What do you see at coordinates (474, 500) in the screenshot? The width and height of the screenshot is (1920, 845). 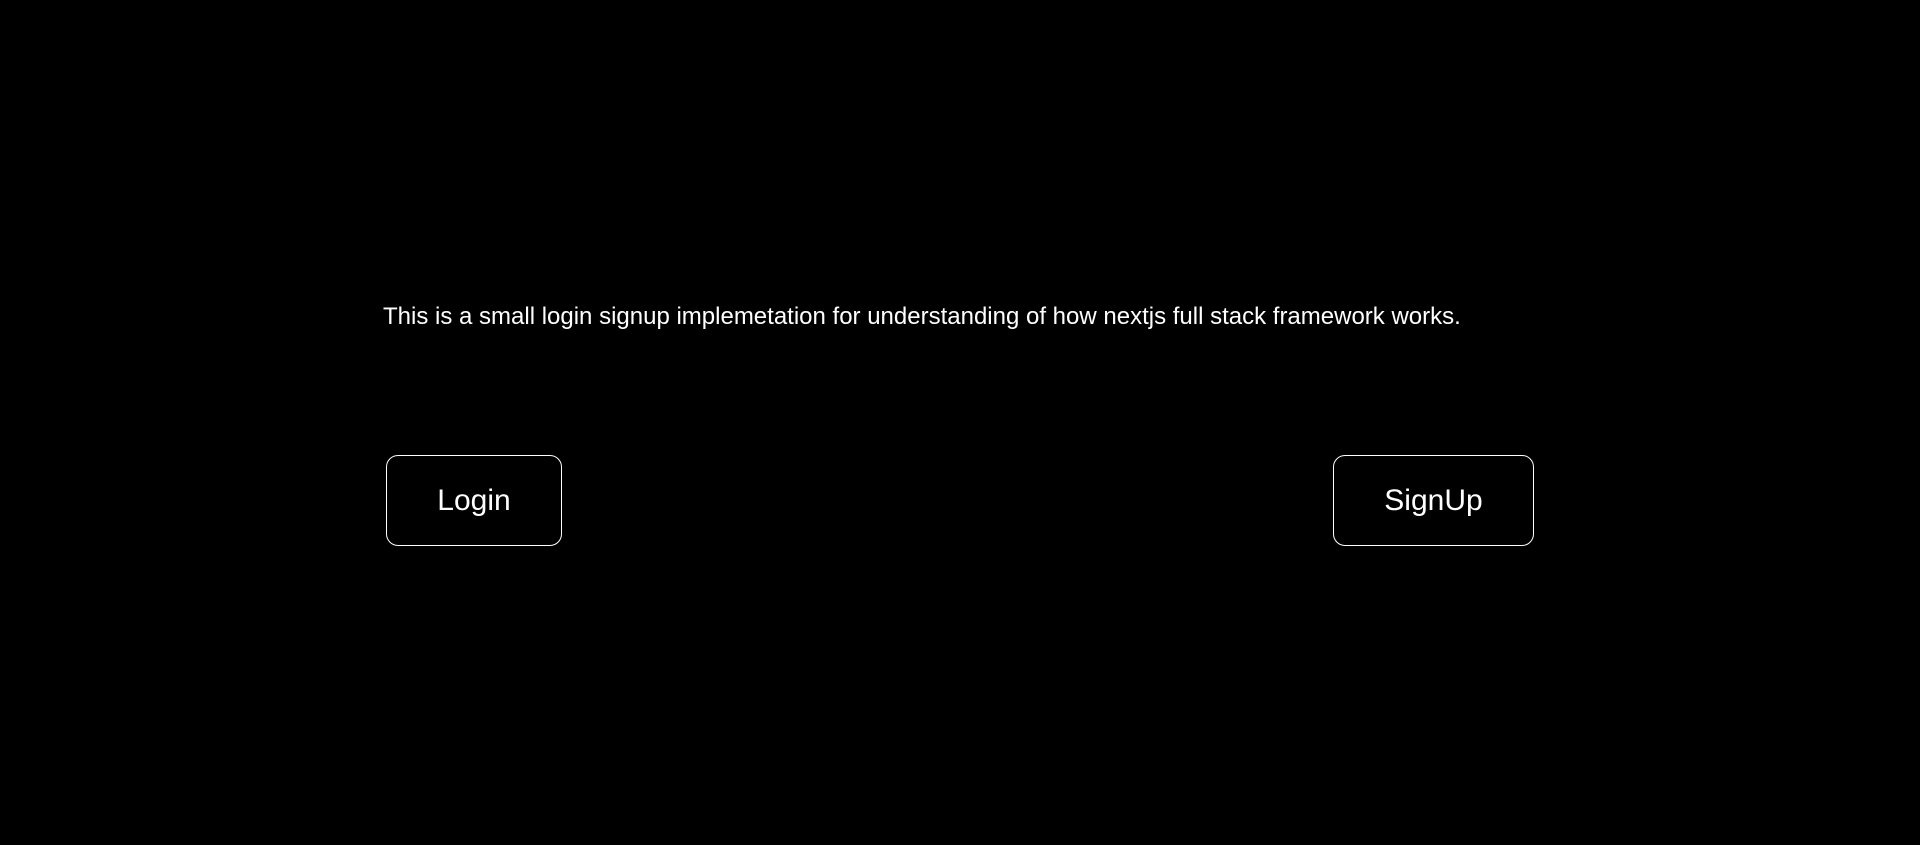 I see `login-button: Login` at bounding box center [474, 500].